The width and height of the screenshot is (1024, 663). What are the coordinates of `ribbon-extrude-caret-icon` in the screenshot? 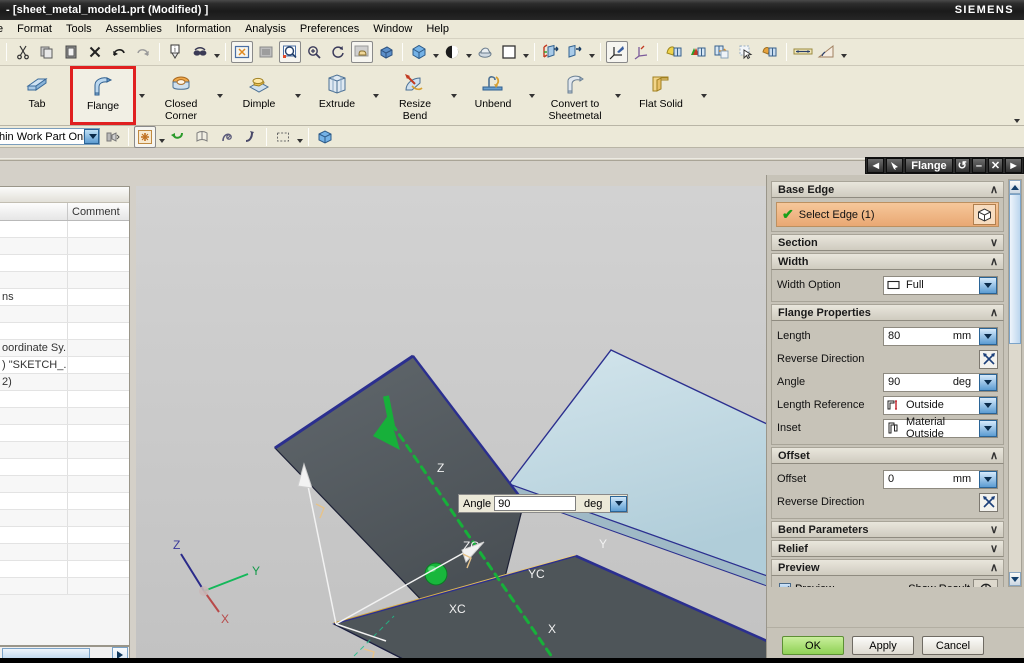 It's located at (376, 95).